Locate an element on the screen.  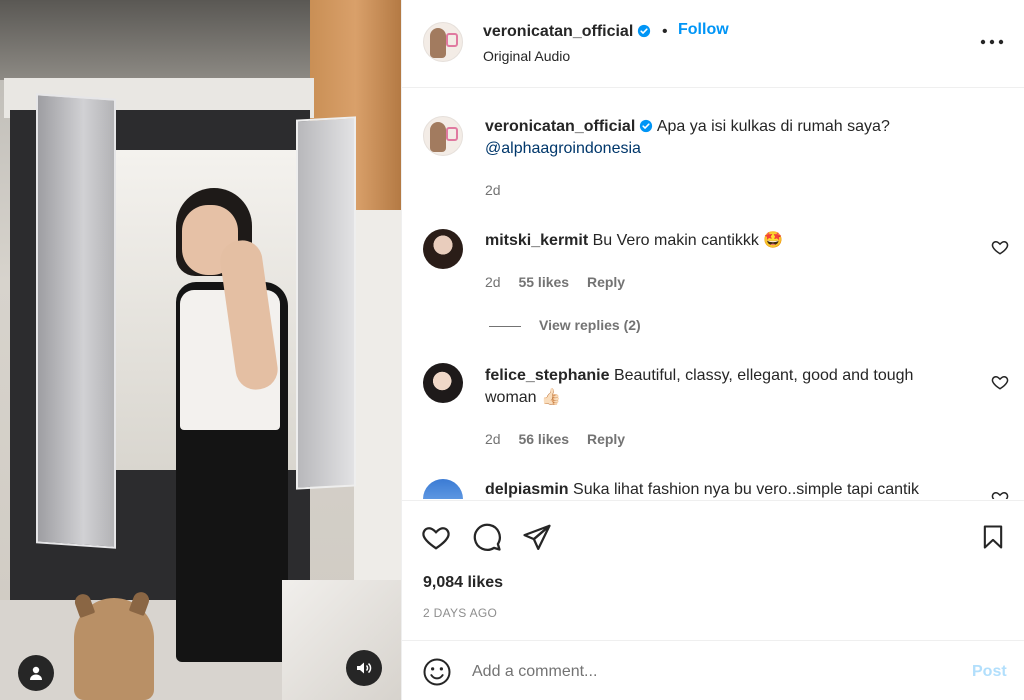
view-replies-button: View replies (2) is located at coordinates (565, 325).